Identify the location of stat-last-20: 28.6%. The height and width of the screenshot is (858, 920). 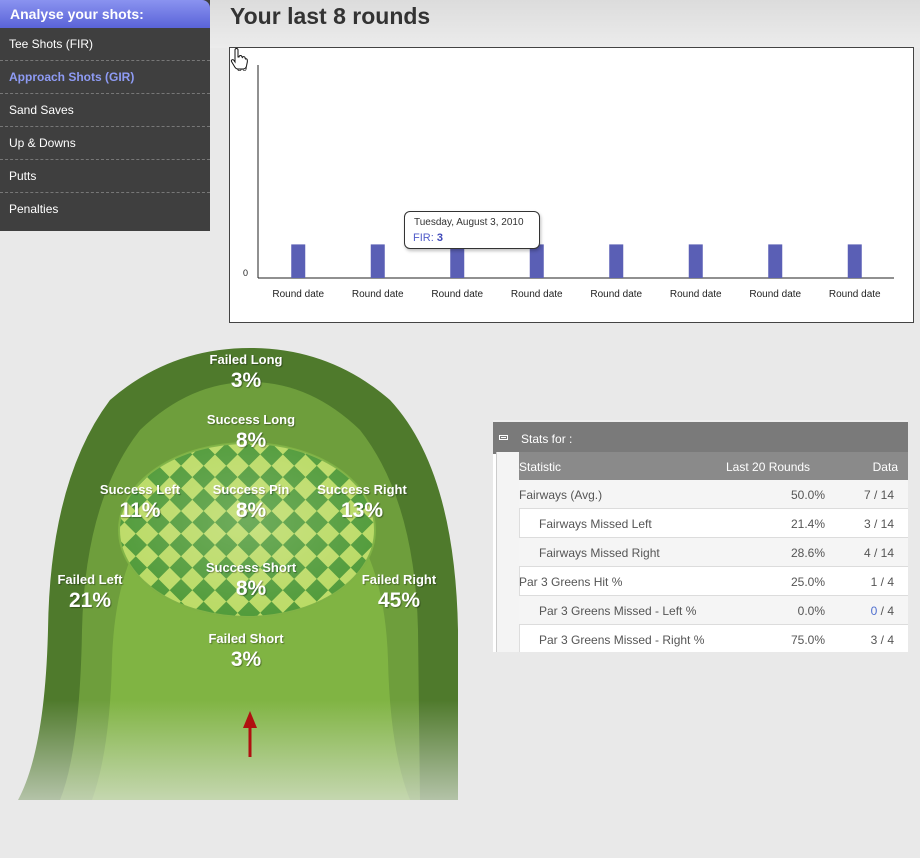
(807, 553).